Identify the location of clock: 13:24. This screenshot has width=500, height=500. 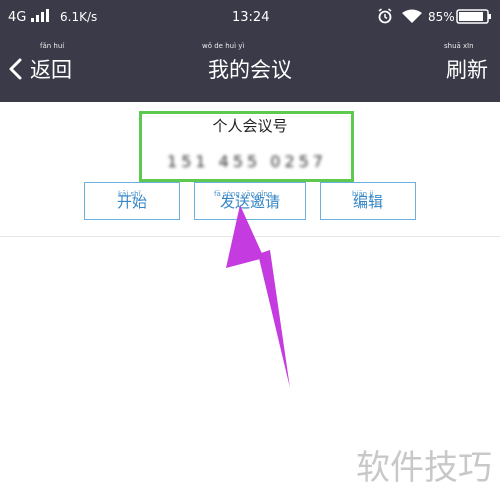
(251, 17).